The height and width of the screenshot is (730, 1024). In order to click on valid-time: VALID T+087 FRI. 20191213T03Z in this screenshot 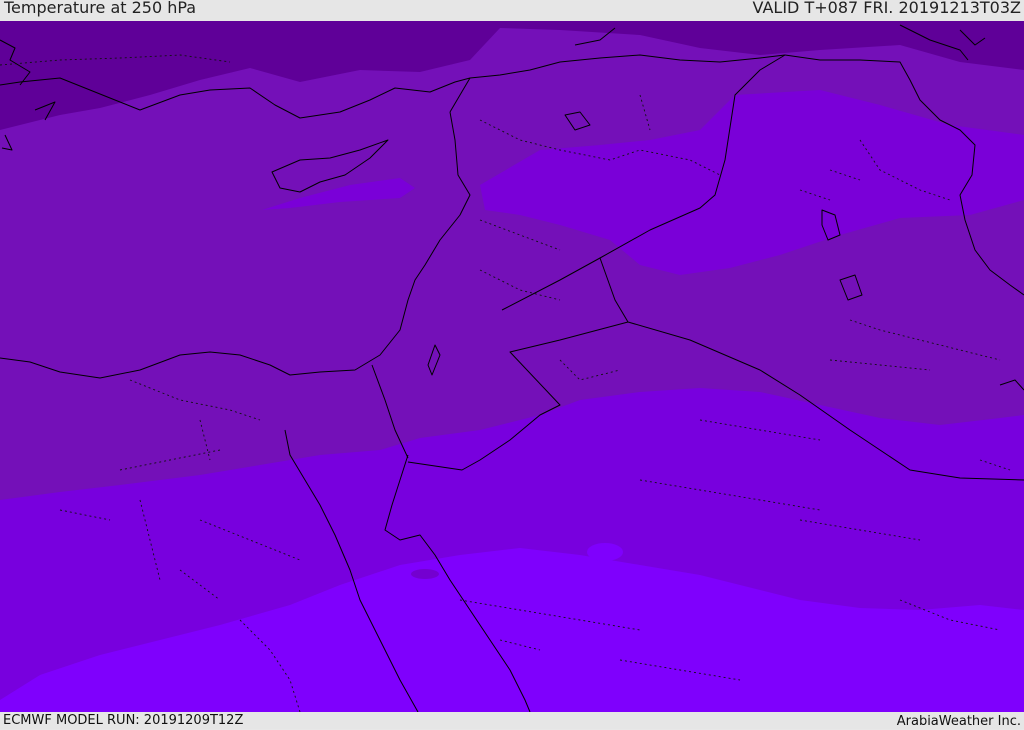, I will do `click(886, 8)`.